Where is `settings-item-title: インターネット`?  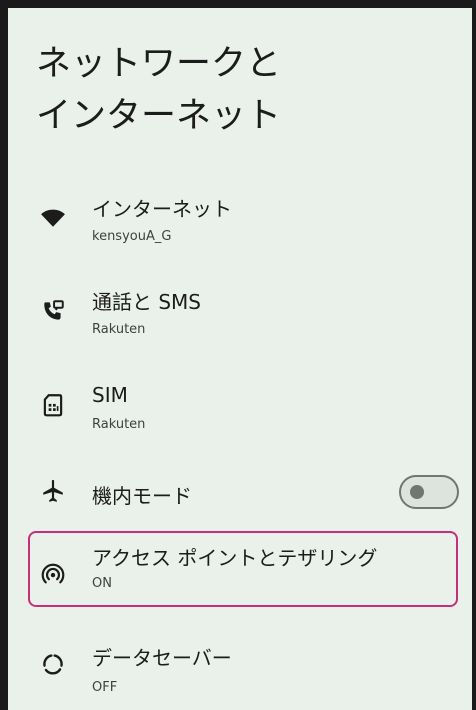
settings-item-title: インターネット is located at coordinates (162, 209).